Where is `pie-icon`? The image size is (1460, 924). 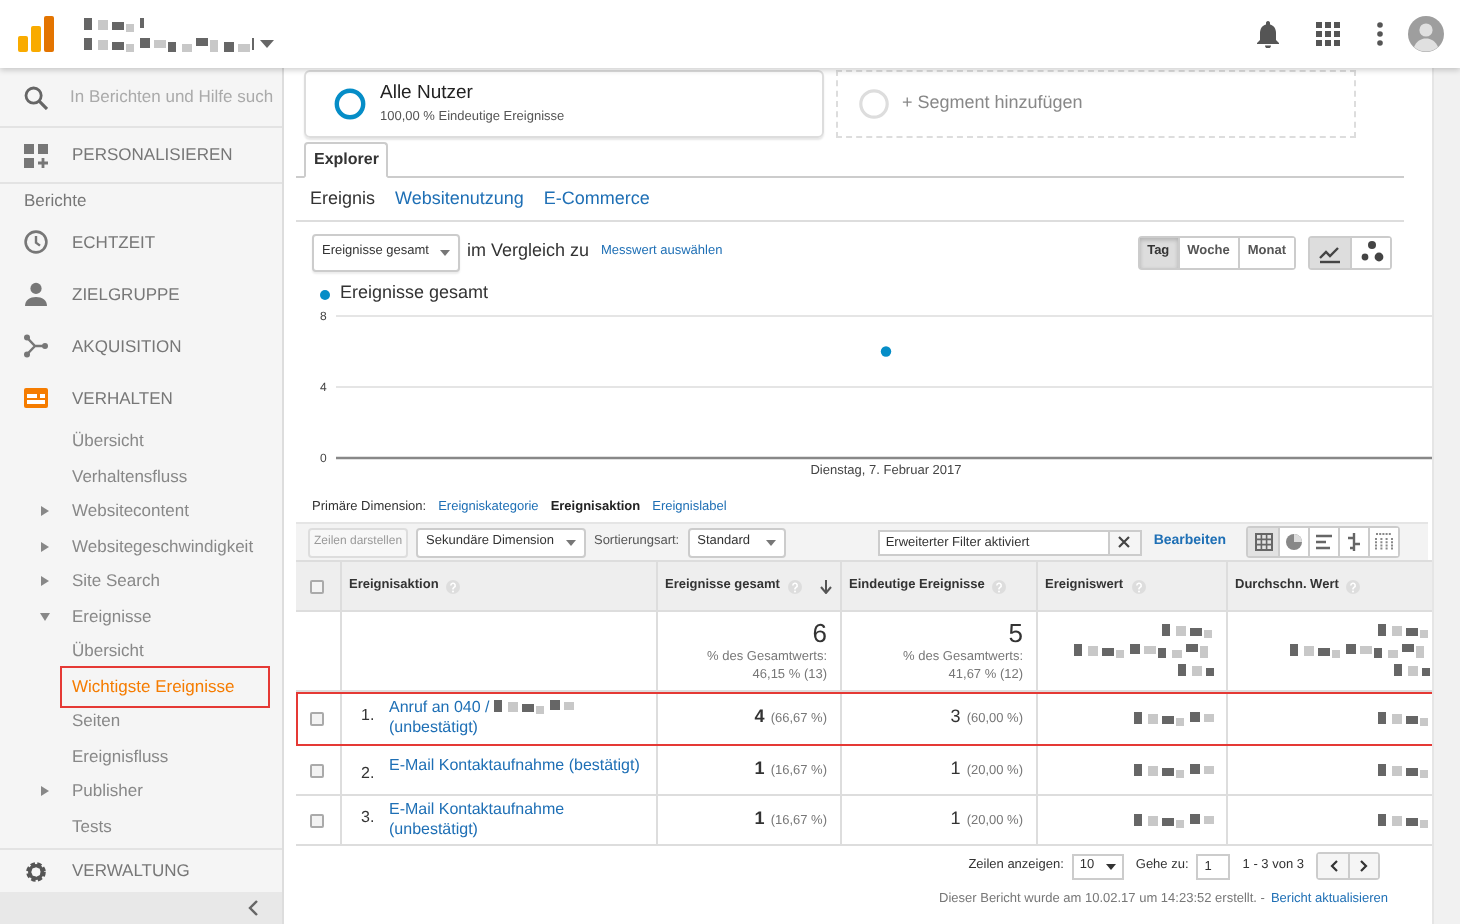
pie-icon is located at coordinates (1294, 542).